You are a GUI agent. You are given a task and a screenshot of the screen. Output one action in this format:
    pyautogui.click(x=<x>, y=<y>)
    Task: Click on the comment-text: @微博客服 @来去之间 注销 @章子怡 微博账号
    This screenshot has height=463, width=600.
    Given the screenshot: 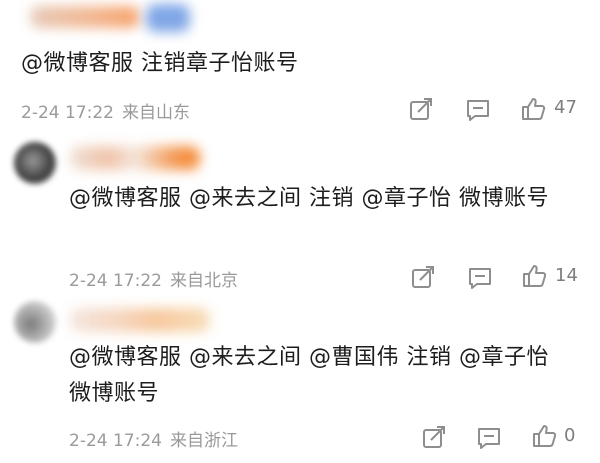 What is the action you would take?
    pyautogui.click(x=309, y=198)
    